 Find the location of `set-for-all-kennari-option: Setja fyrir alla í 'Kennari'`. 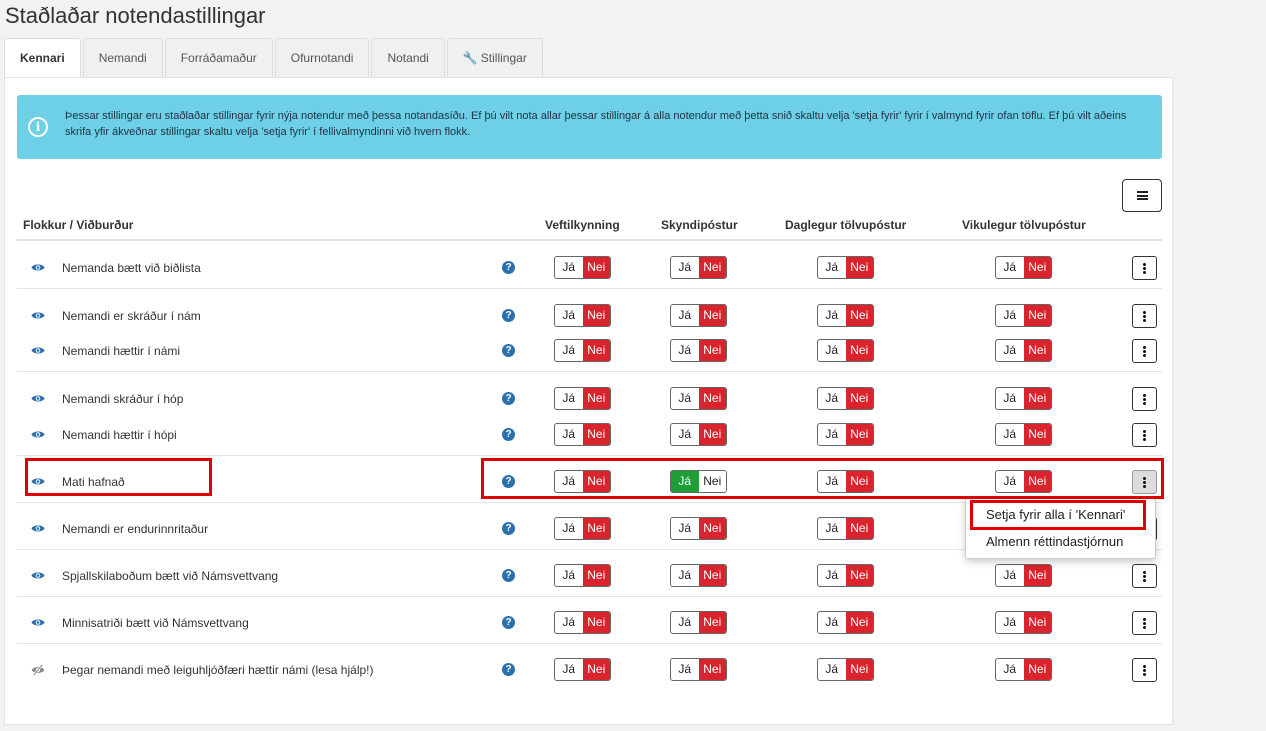

set-for-all-kennari-option: Setja fyrir alla í 'Kennari' is located at coordinates (1055, 514).